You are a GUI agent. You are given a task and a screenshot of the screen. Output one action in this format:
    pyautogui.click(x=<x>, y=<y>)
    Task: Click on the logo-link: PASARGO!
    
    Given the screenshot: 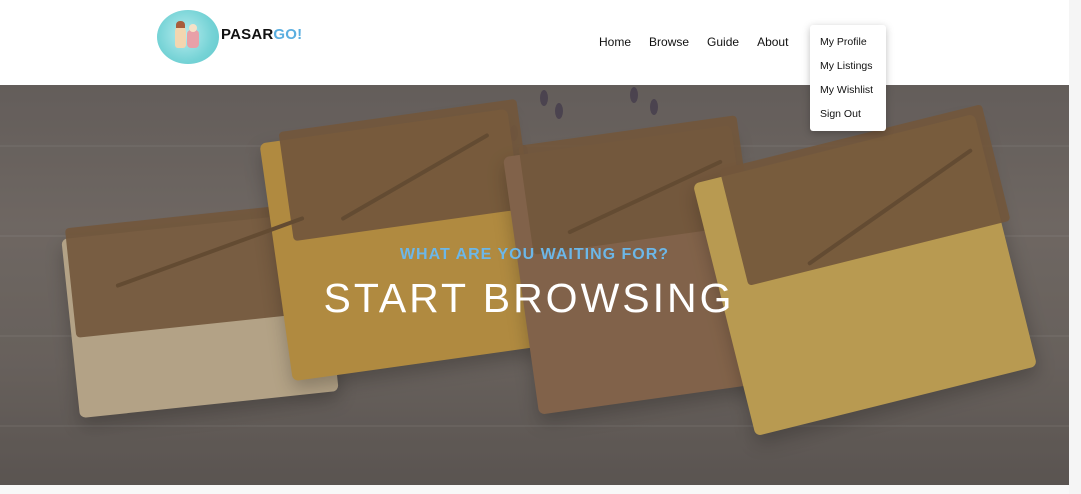 What is the action you would take?
    pyautogui.click(x=229, y=37)
    